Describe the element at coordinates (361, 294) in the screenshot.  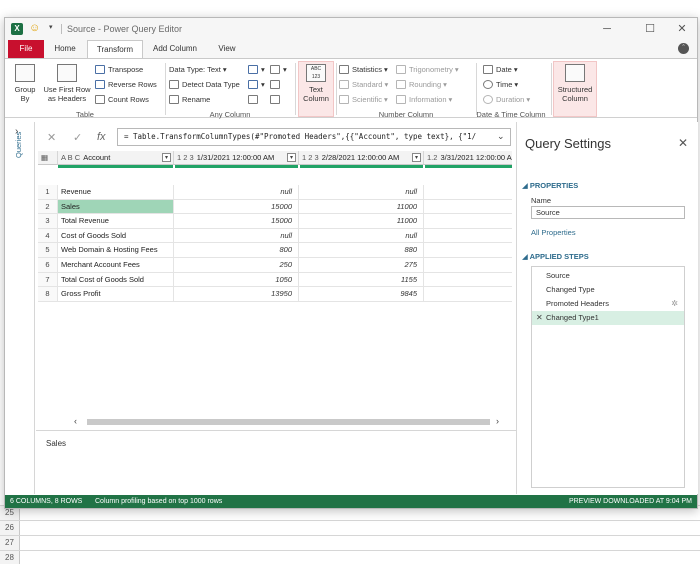
I see `feb-value-cell: 9845` at that location.